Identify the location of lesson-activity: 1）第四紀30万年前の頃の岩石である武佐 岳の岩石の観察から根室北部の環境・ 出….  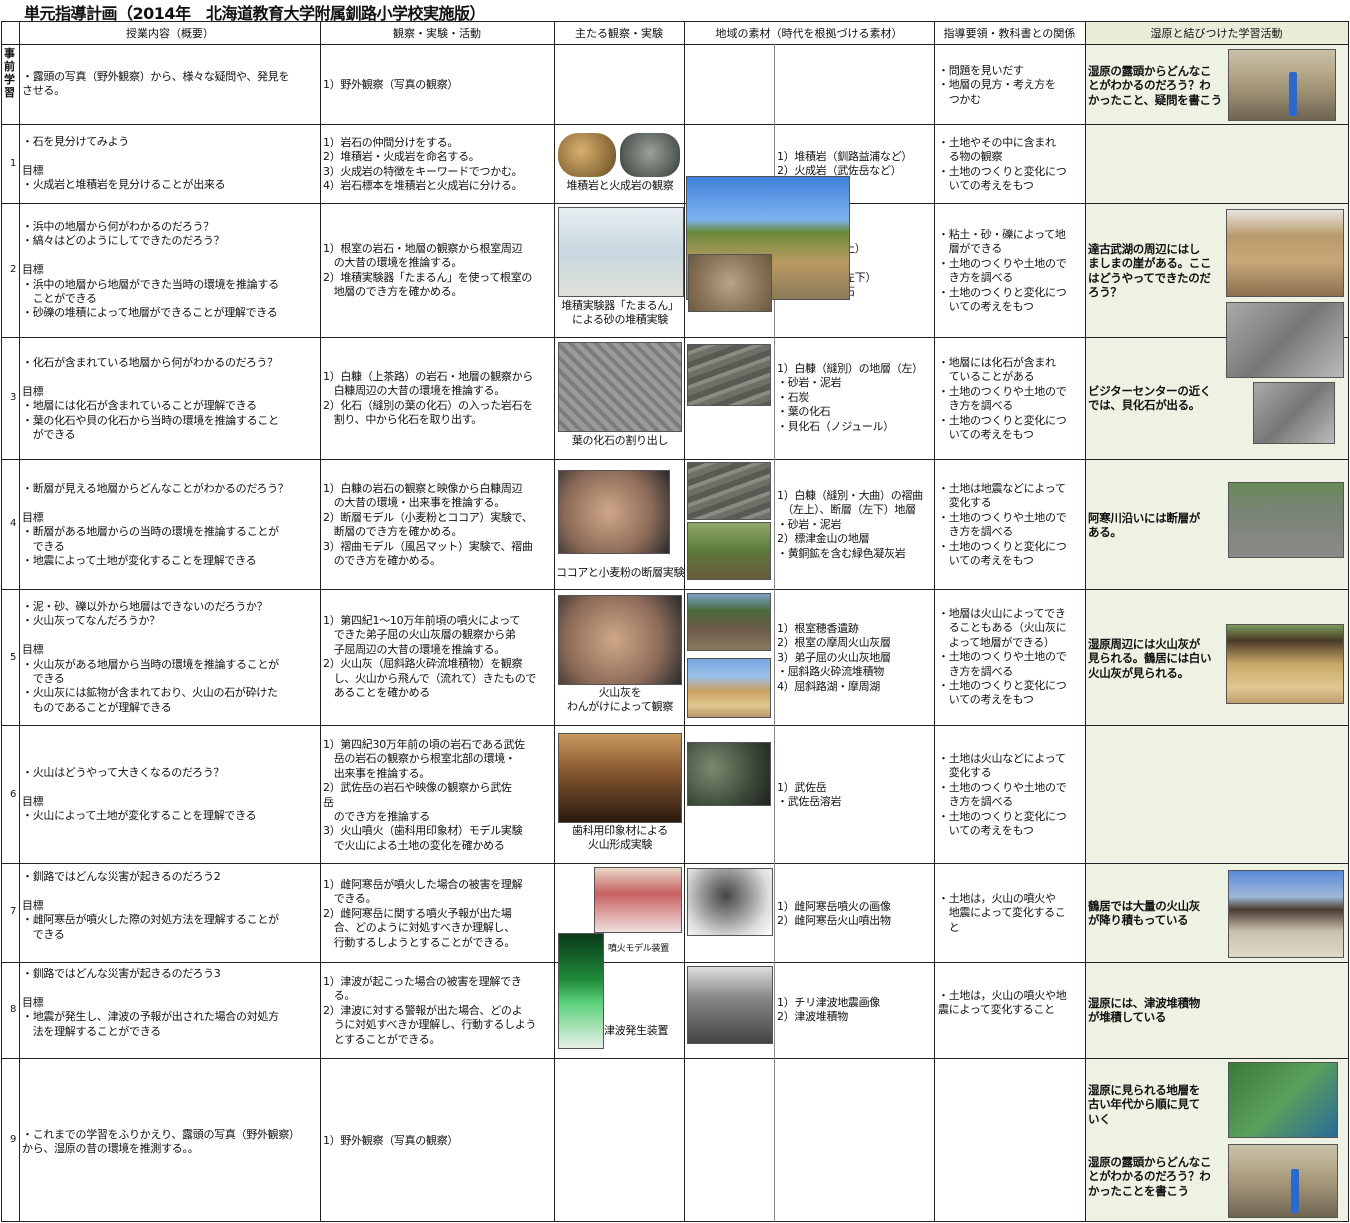
(424, 795).